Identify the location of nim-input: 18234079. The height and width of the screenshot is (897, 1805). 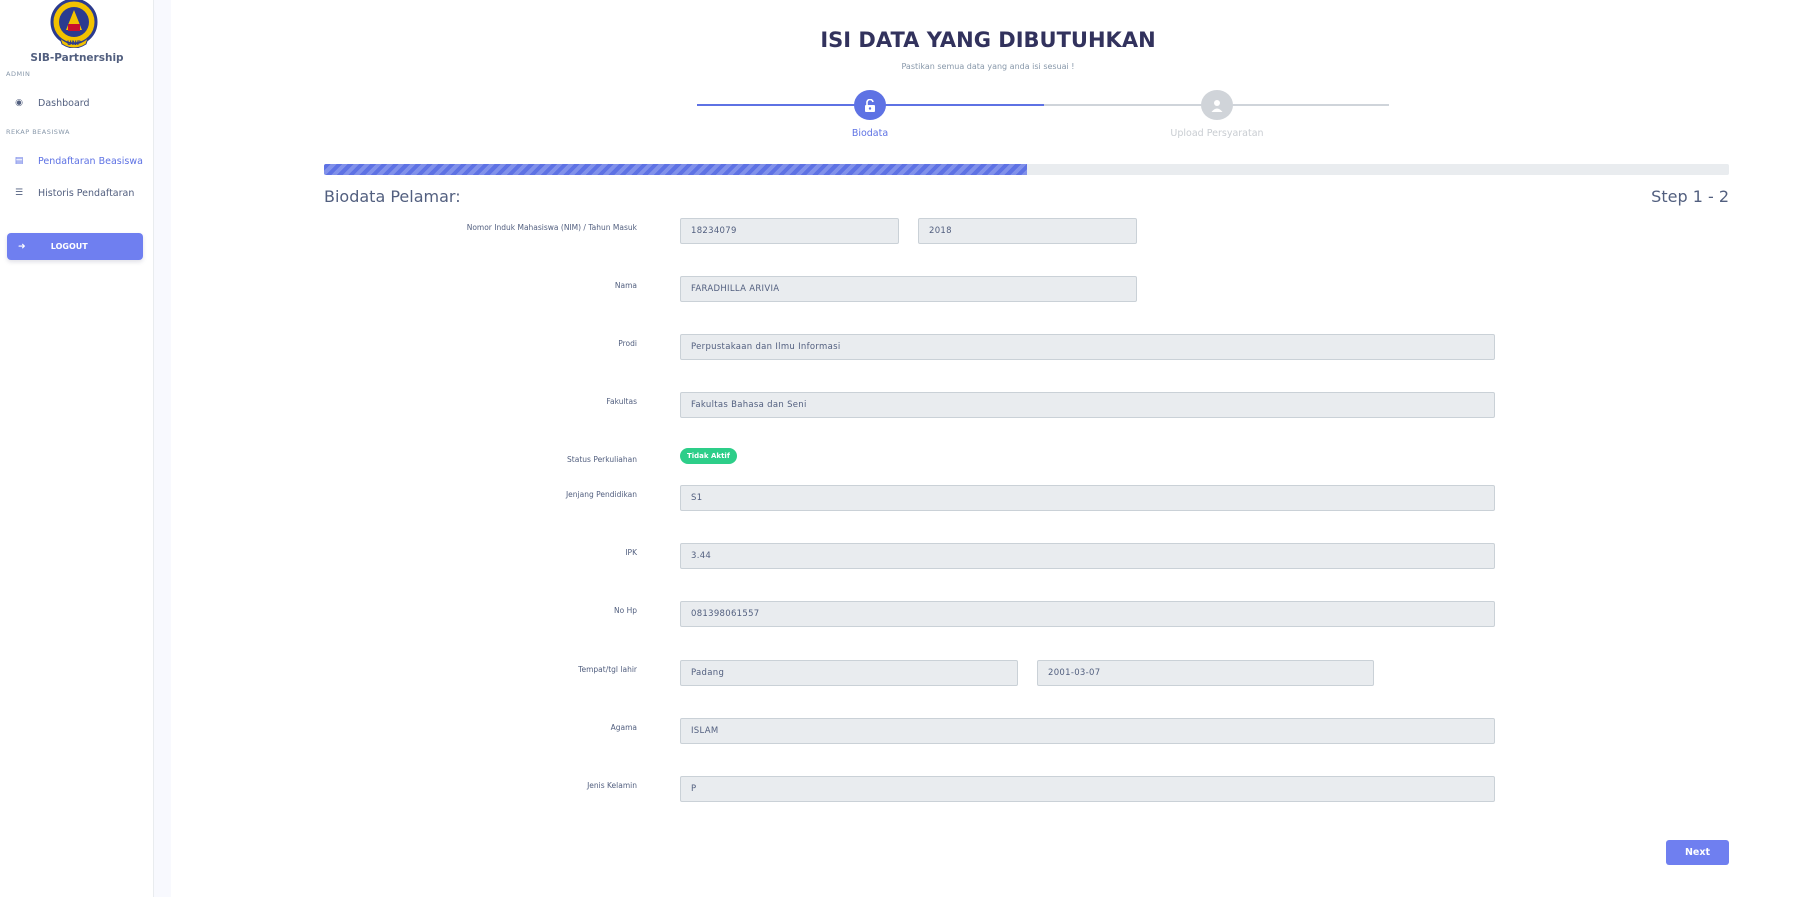
(789, 231).